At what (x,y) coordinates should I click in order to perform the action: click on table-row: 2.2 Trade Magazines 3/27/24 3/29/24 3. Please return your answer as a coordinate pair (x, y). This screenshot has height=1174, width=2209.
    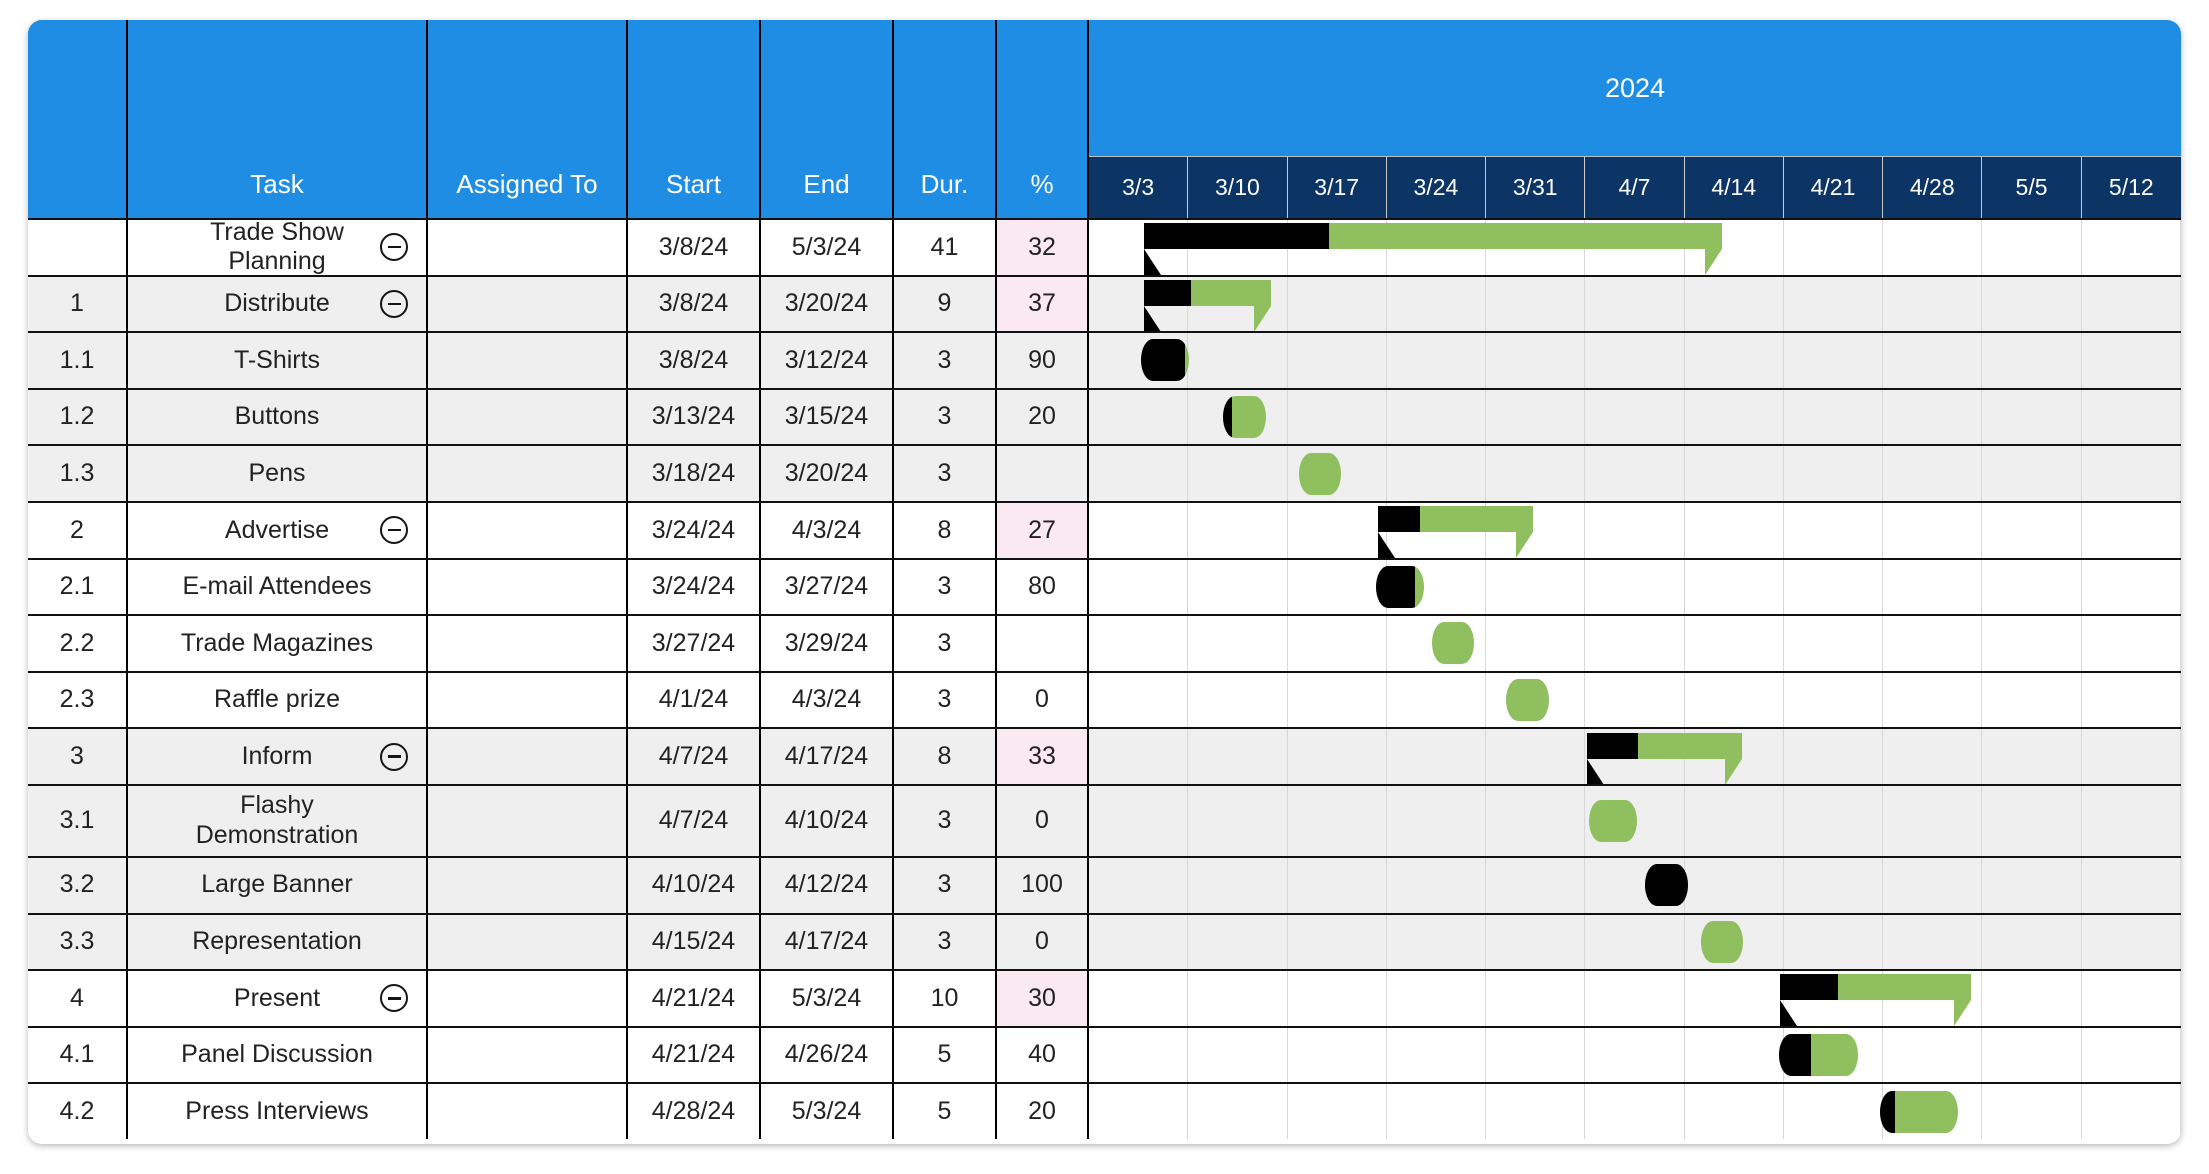
    Looking at the image, I should click on (1104, 642).